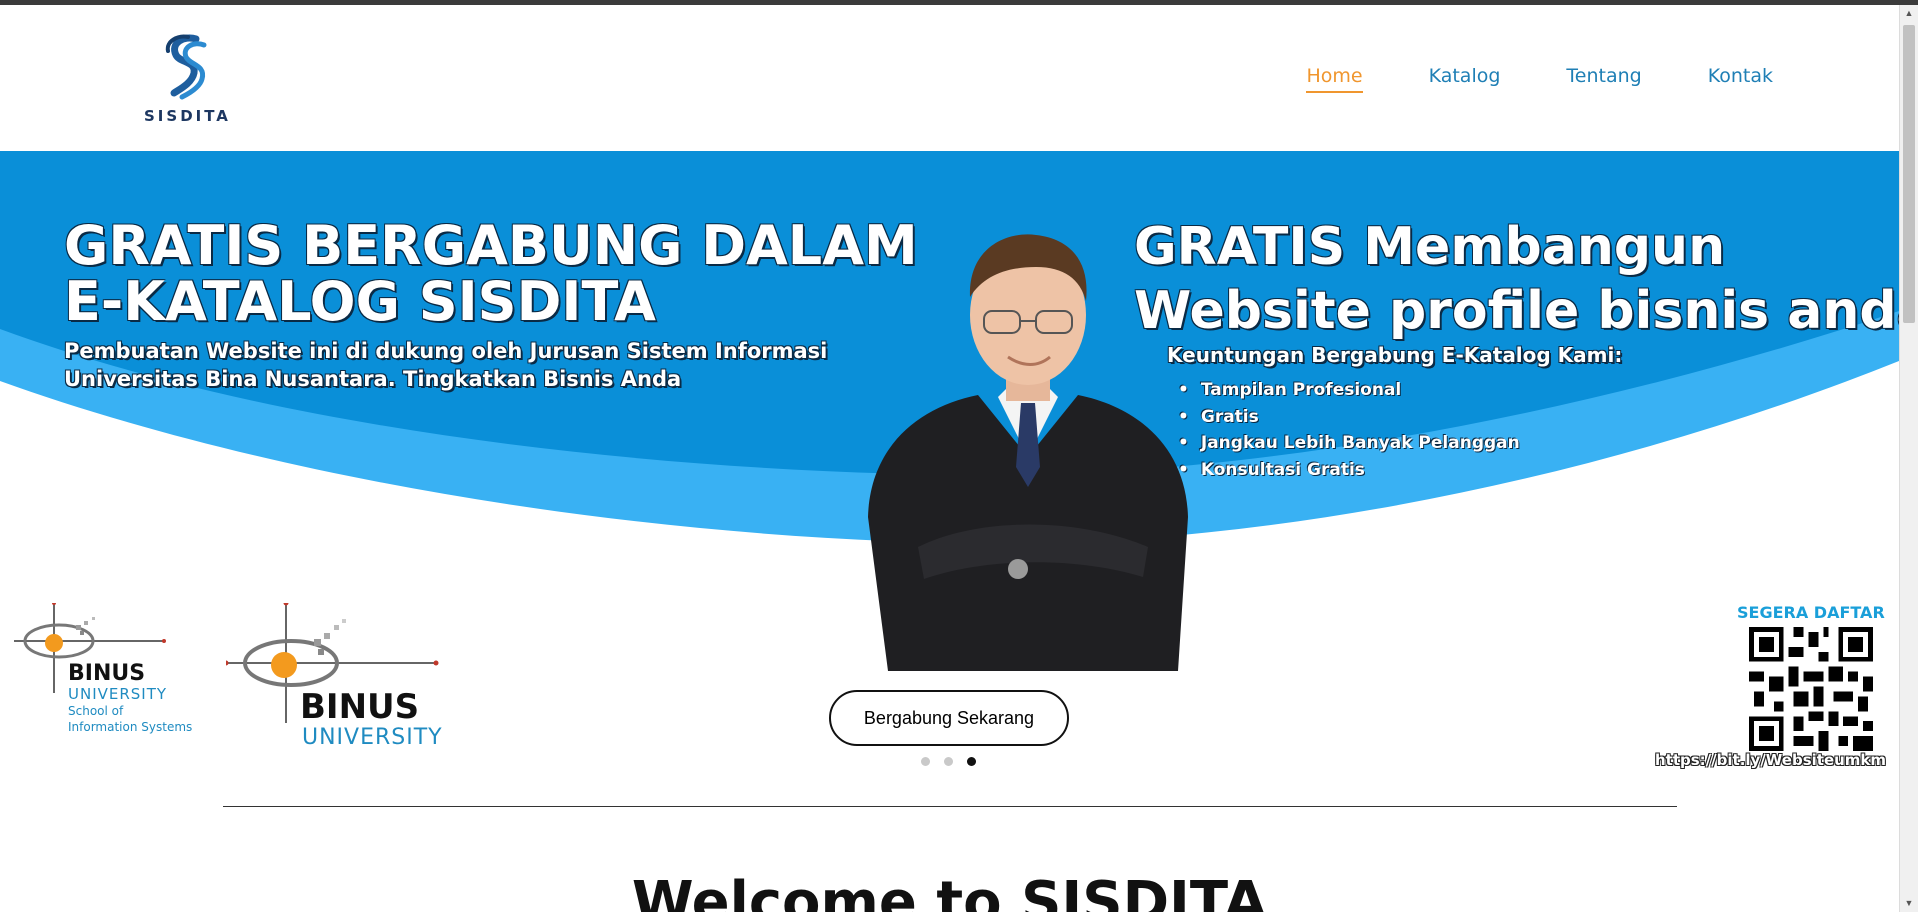 The image size is (1918, 912). What do you see at coordinates (949, 891) in the screenshot?
I see `welcome-heading: Welcome to SISDITA` at bounding box center [949, 891].